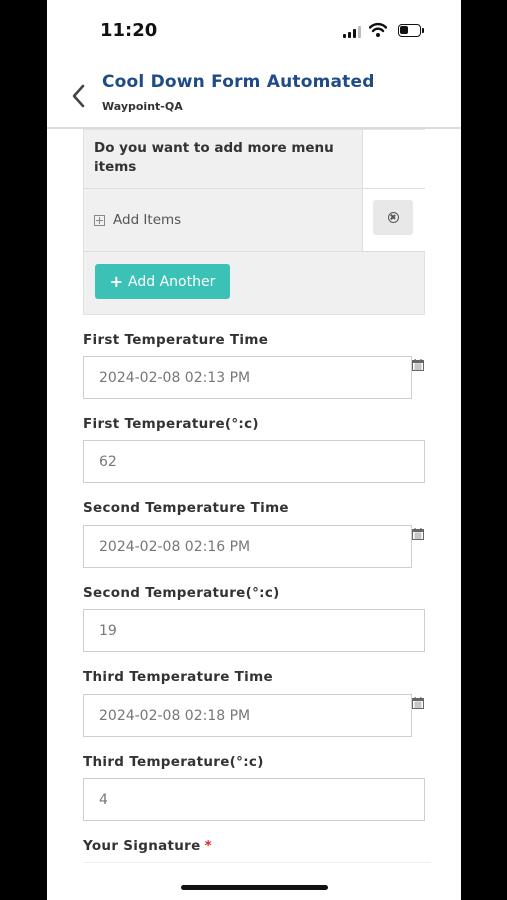 The width and height of the screenshot is (507, 900). I want to click on third-temperature-time-value: 2024-02-08 02:18 PM, so click(175, 715).